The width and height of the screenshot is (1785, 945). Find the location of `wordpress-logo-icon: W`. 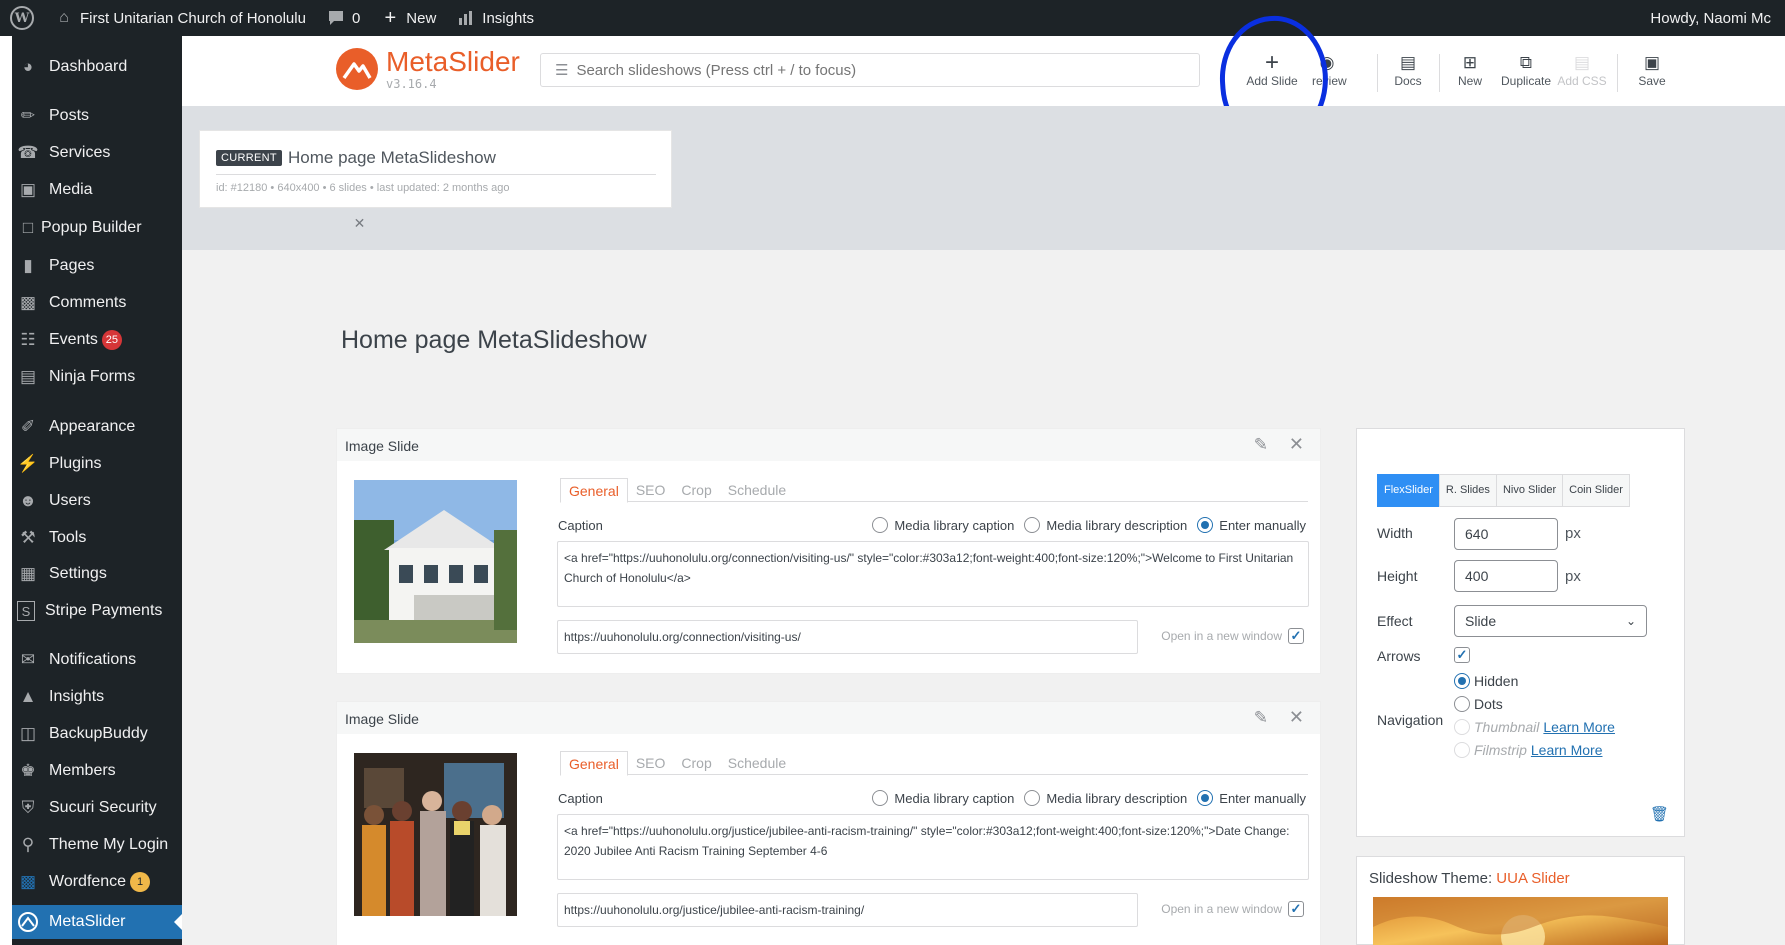

wordpress-logo-icon: W is located at coordinates (22, 18).